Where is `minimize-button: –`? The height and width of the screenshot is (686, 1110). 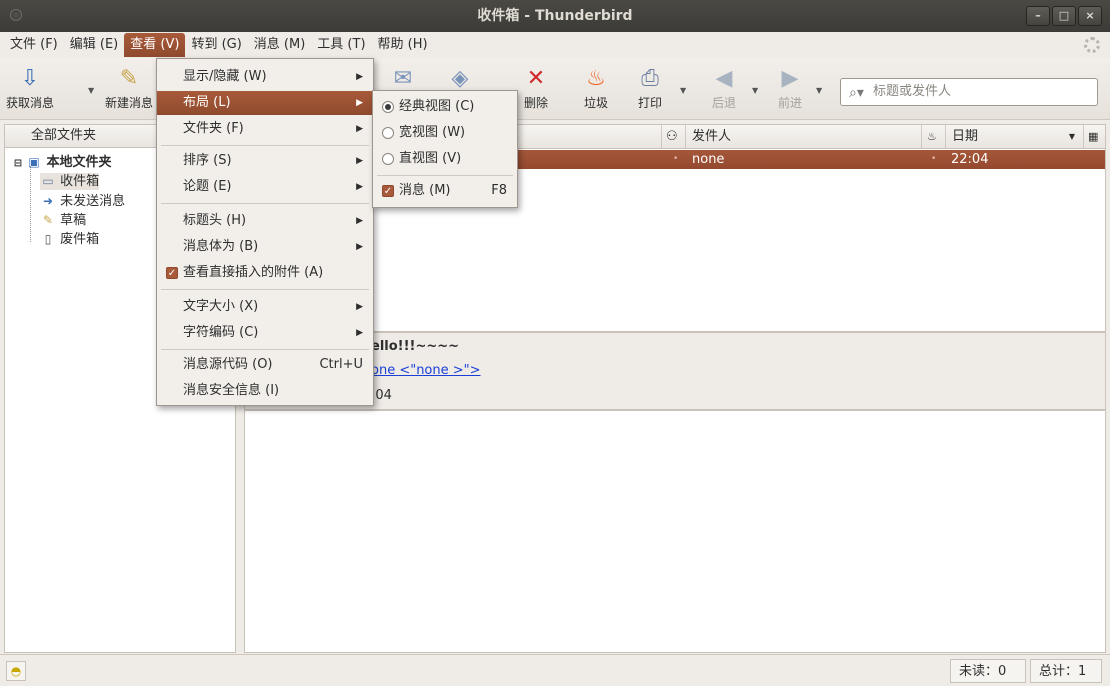 minimize-button: – is located at coordinates (1038, 16).